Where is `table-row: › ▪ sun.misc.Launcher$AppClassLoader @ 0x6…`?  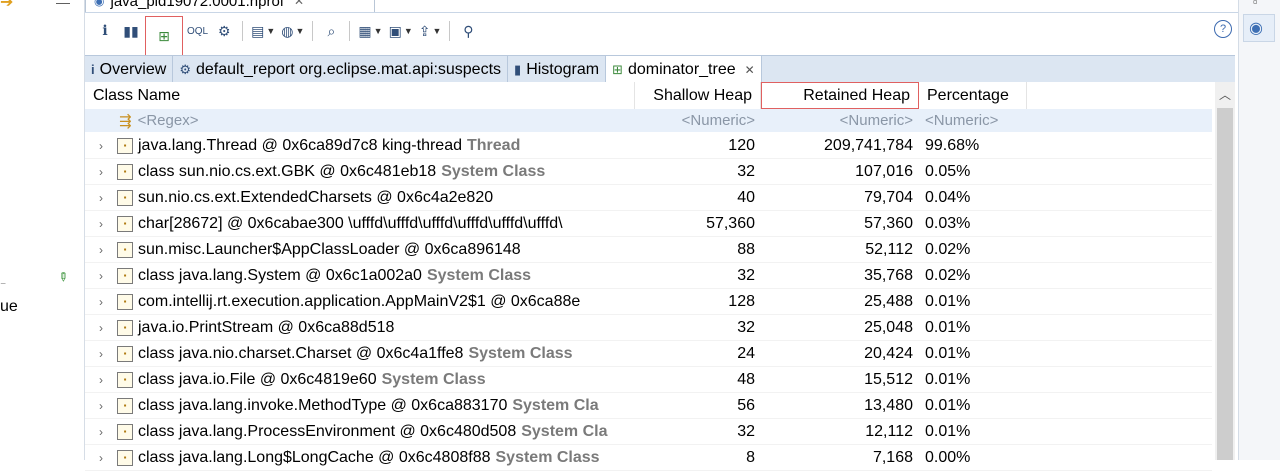
table-row: › ▪ sun.misc.Launcher$AppClassLoader @ 0x6… is located at coordinates (648, 250).